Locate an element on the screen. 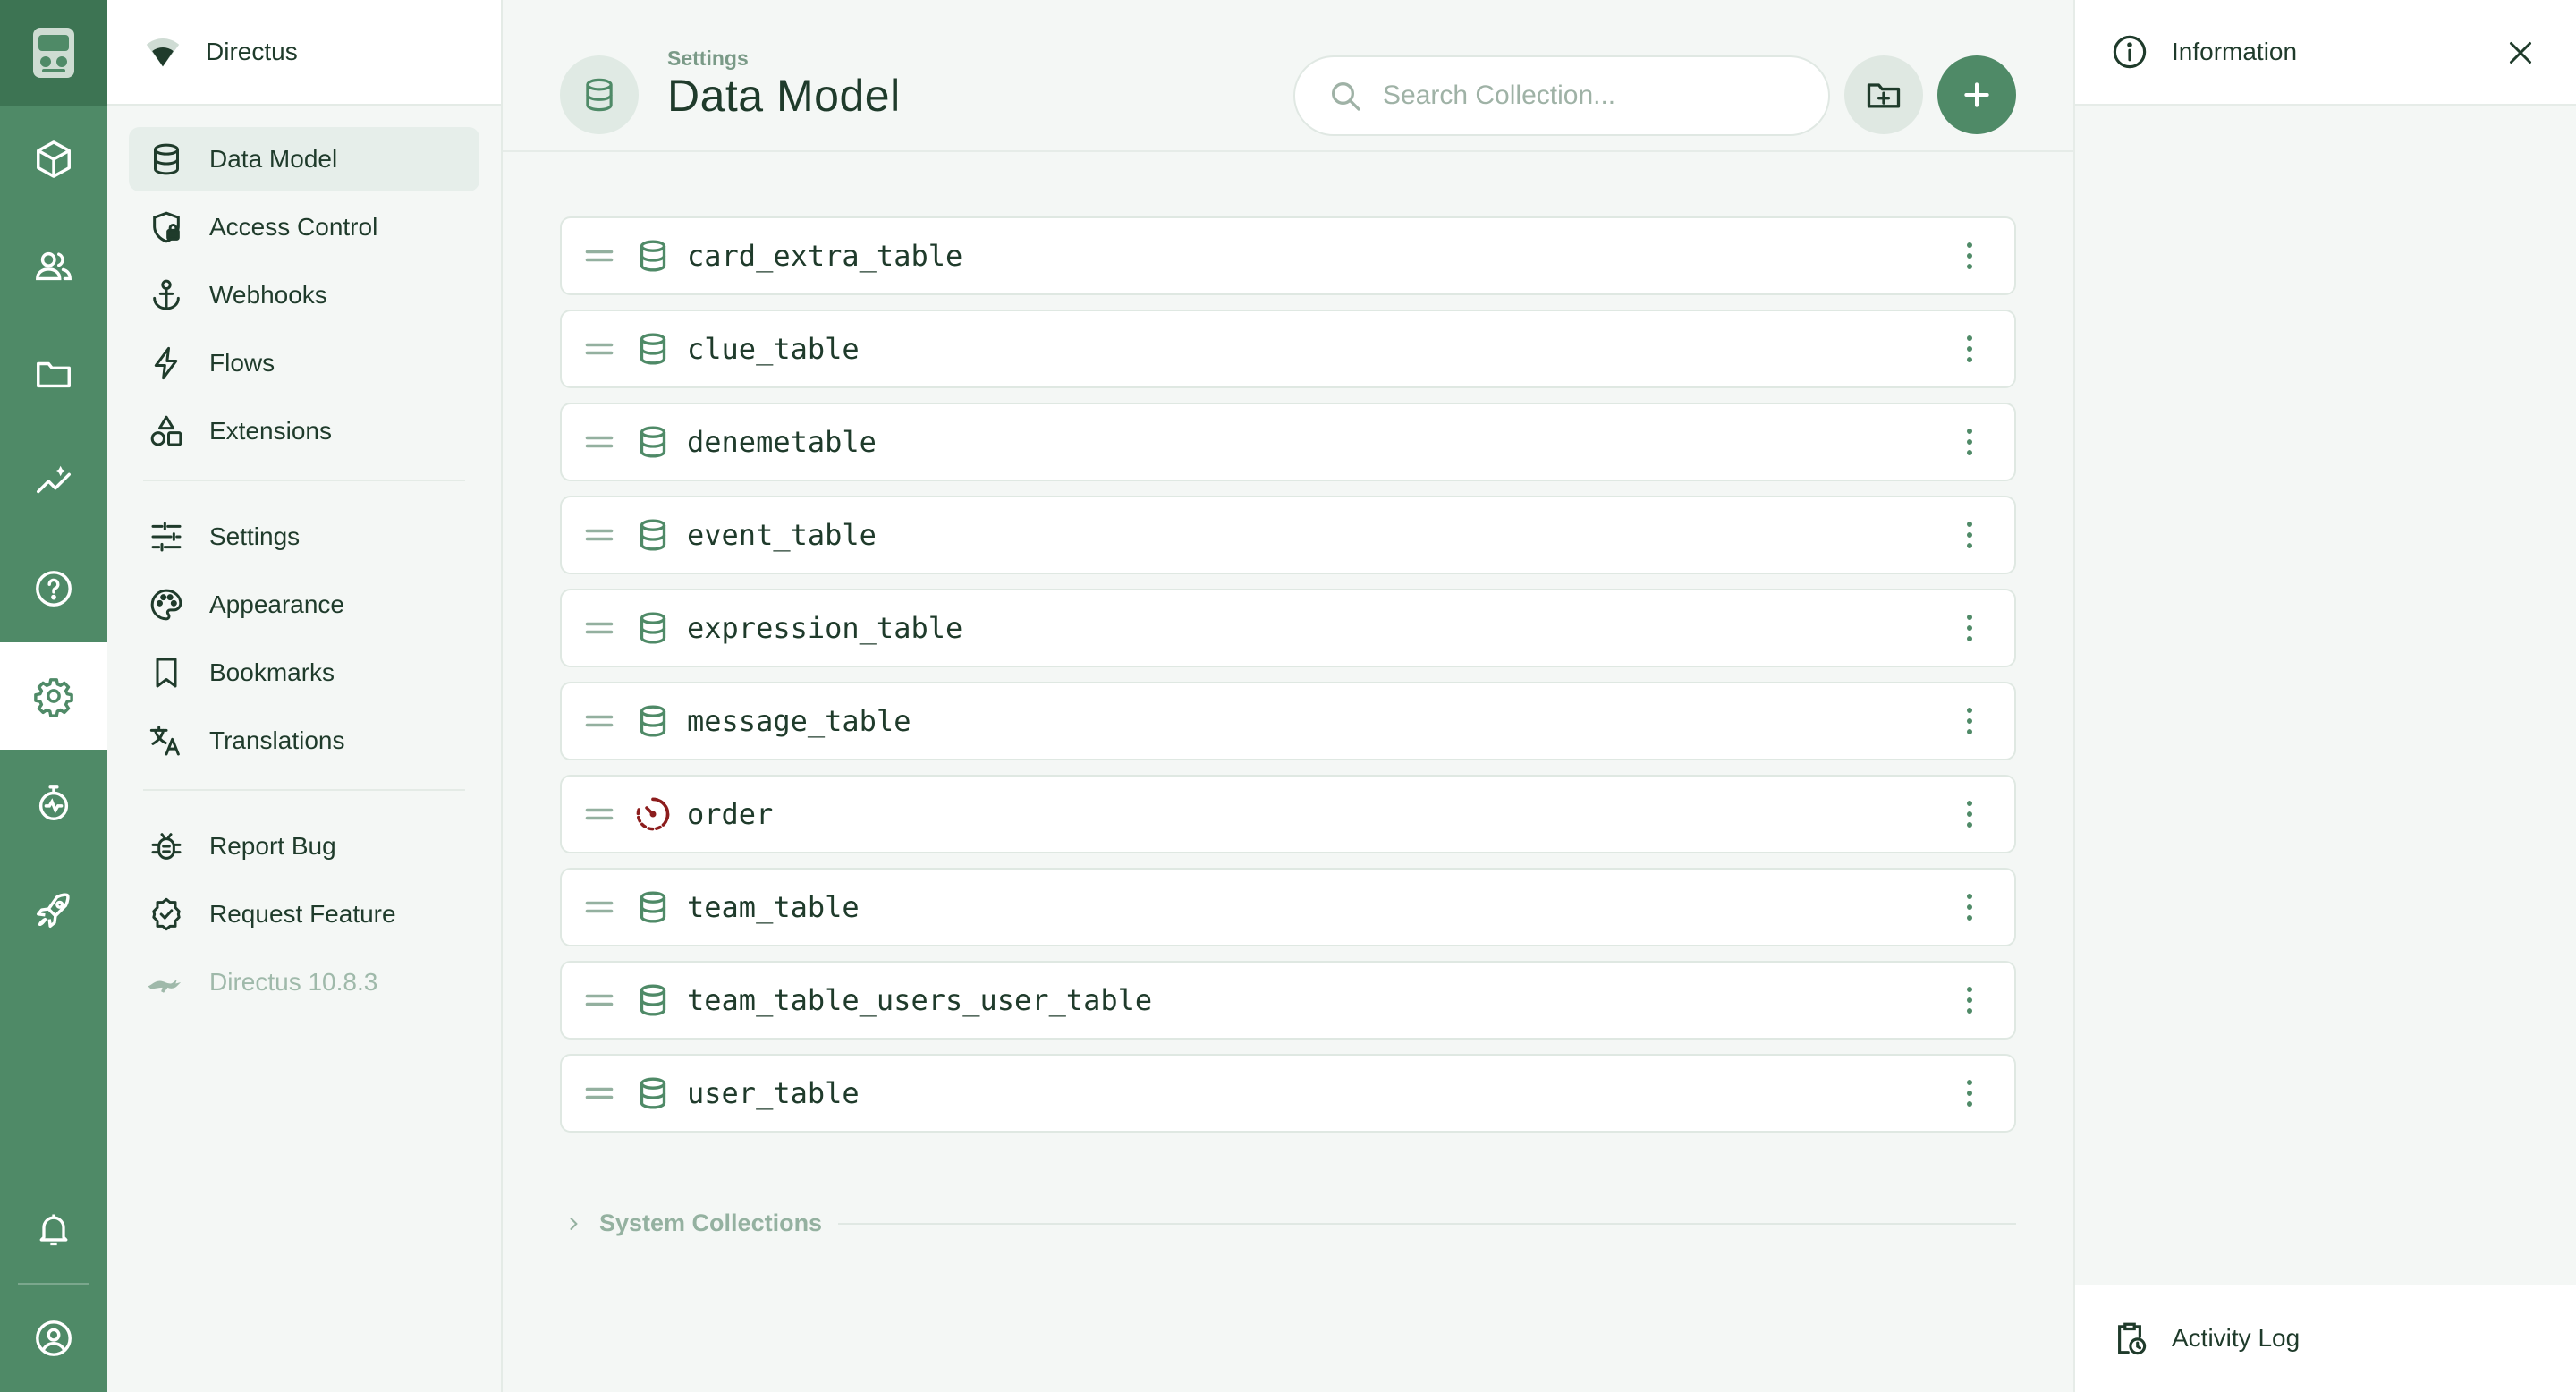 Image resolution: width=2576 pixels, height=1392 pixels. collection-row: user_table is located at coordinates (1288, 1093).